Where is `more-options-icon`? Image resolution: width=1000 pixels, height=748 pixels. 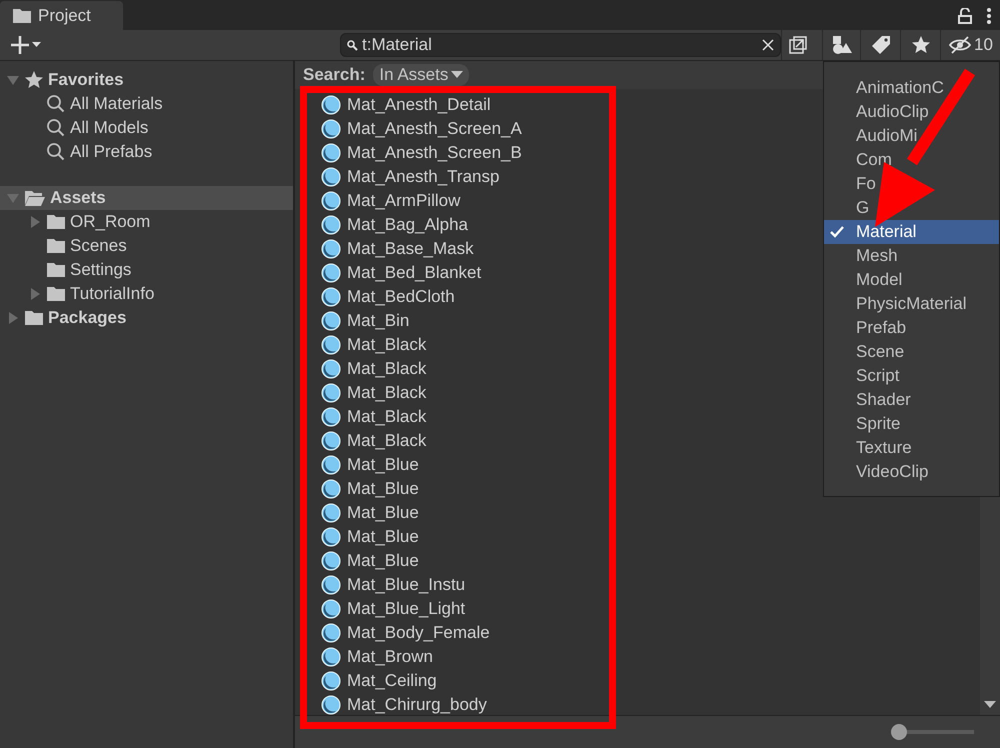 more-options-icon is located at coordinates (989, 15).